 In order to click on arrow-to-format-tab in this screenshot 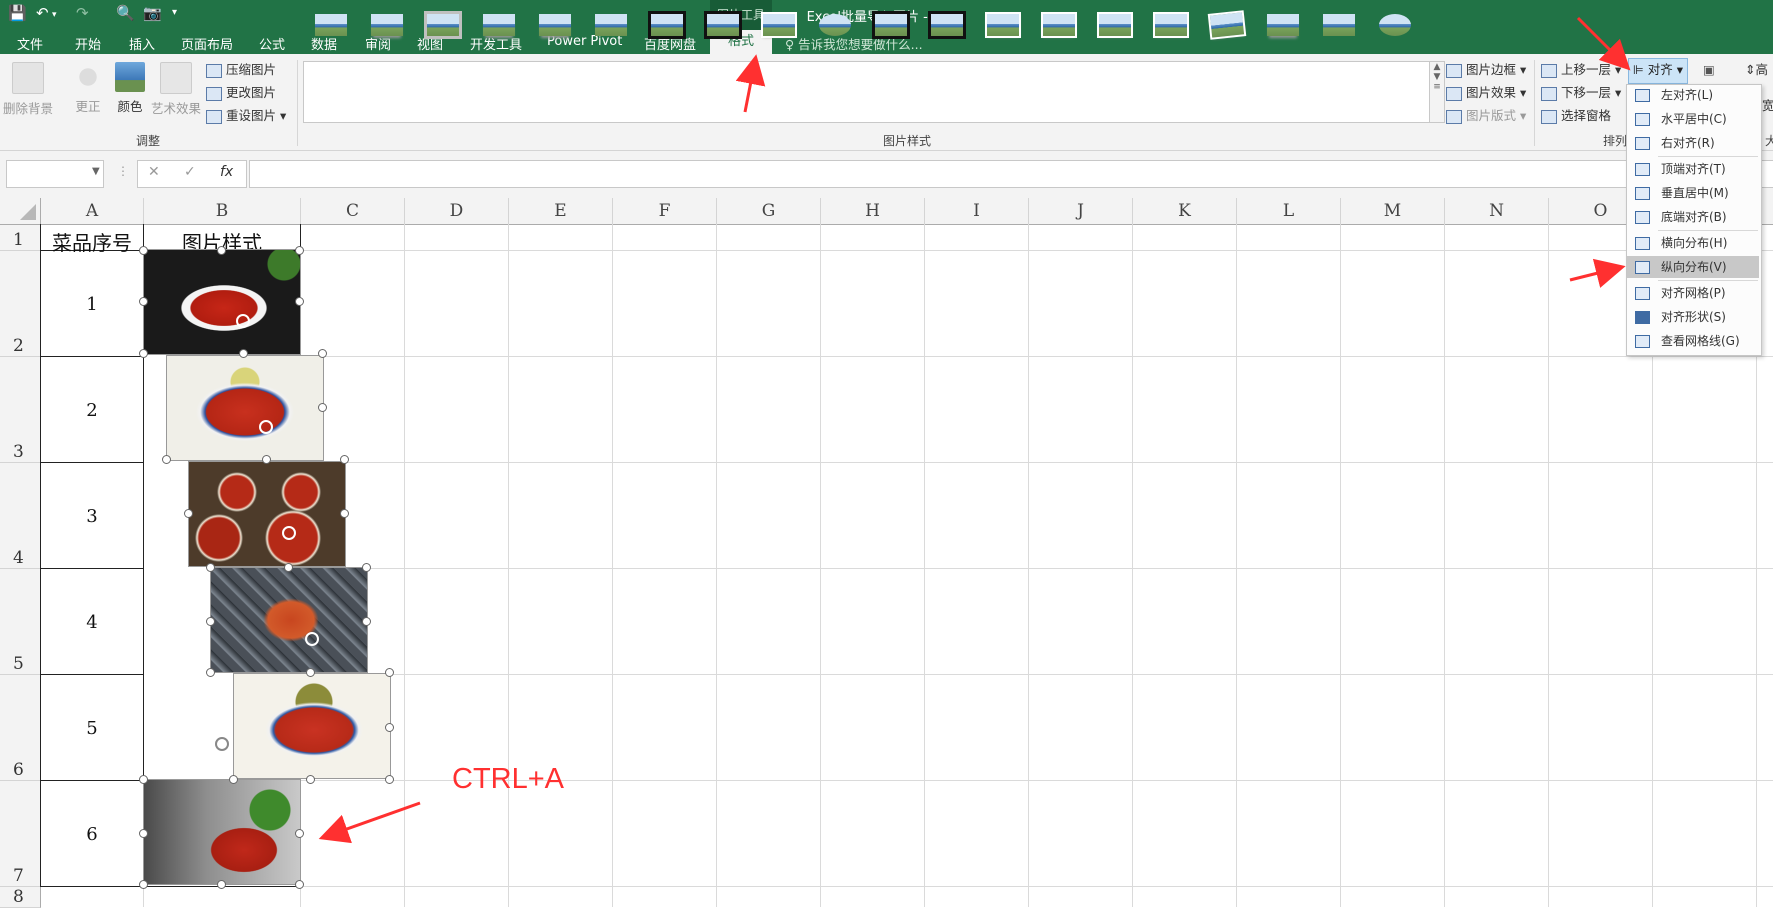, I will do `click(750, 83)`.